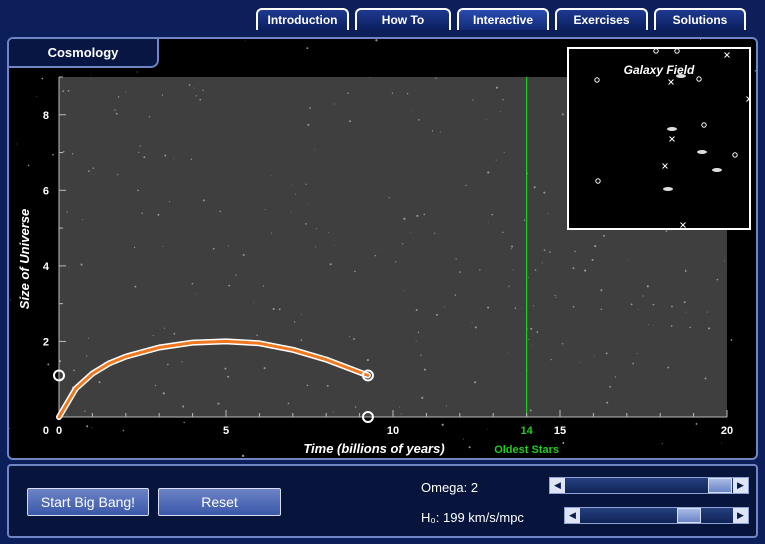  I want to click on omega-slider: ◀ ▶, so click(649, 485).